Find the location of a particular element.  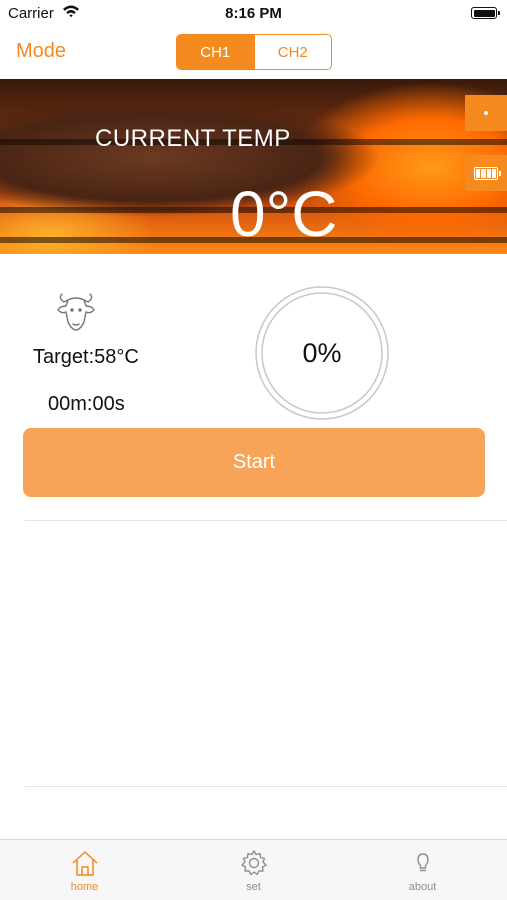

home-icon is located at coordinates (84, 863).